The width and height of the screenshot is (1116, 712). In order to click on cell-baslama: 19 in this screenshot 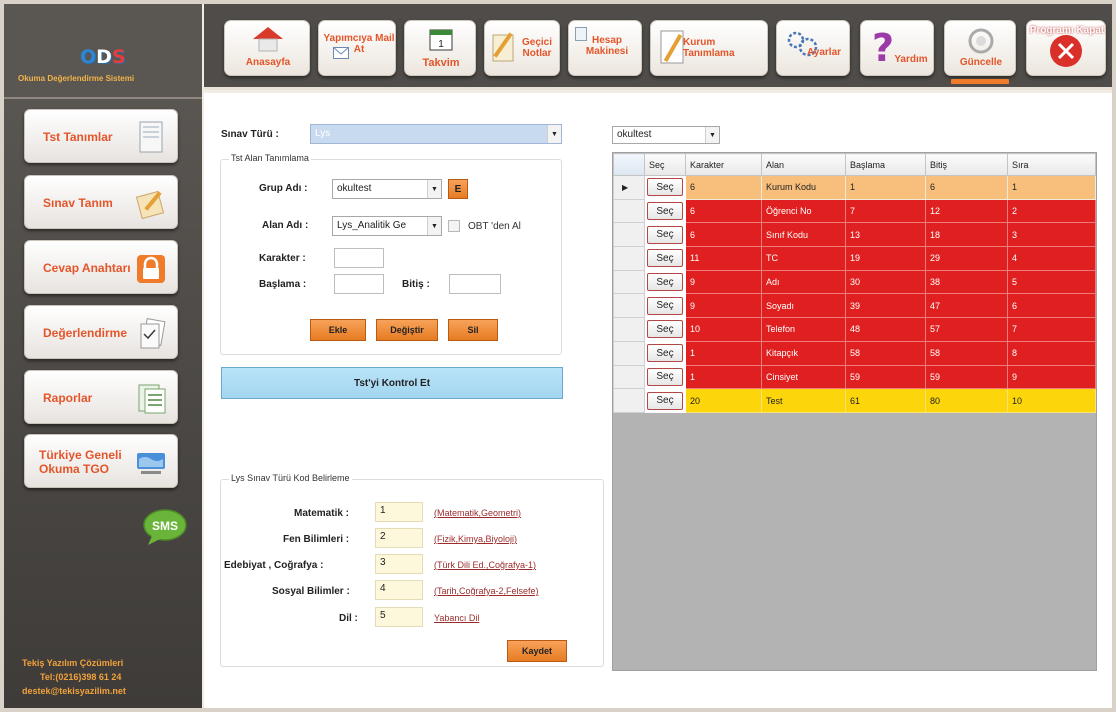, I will do `click(885, 258)`.